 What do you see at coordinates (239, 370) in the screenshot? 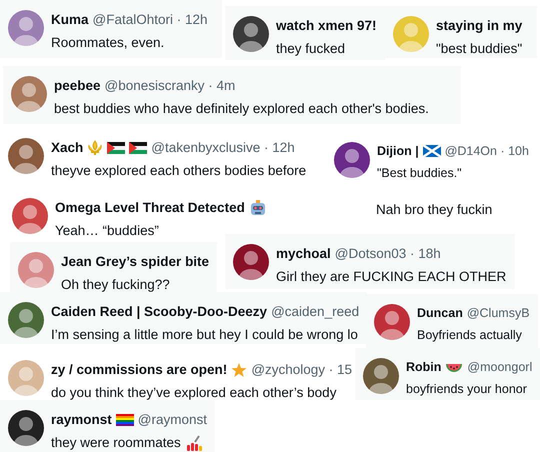
I see `star-icon` at bounding box center [239, 370].